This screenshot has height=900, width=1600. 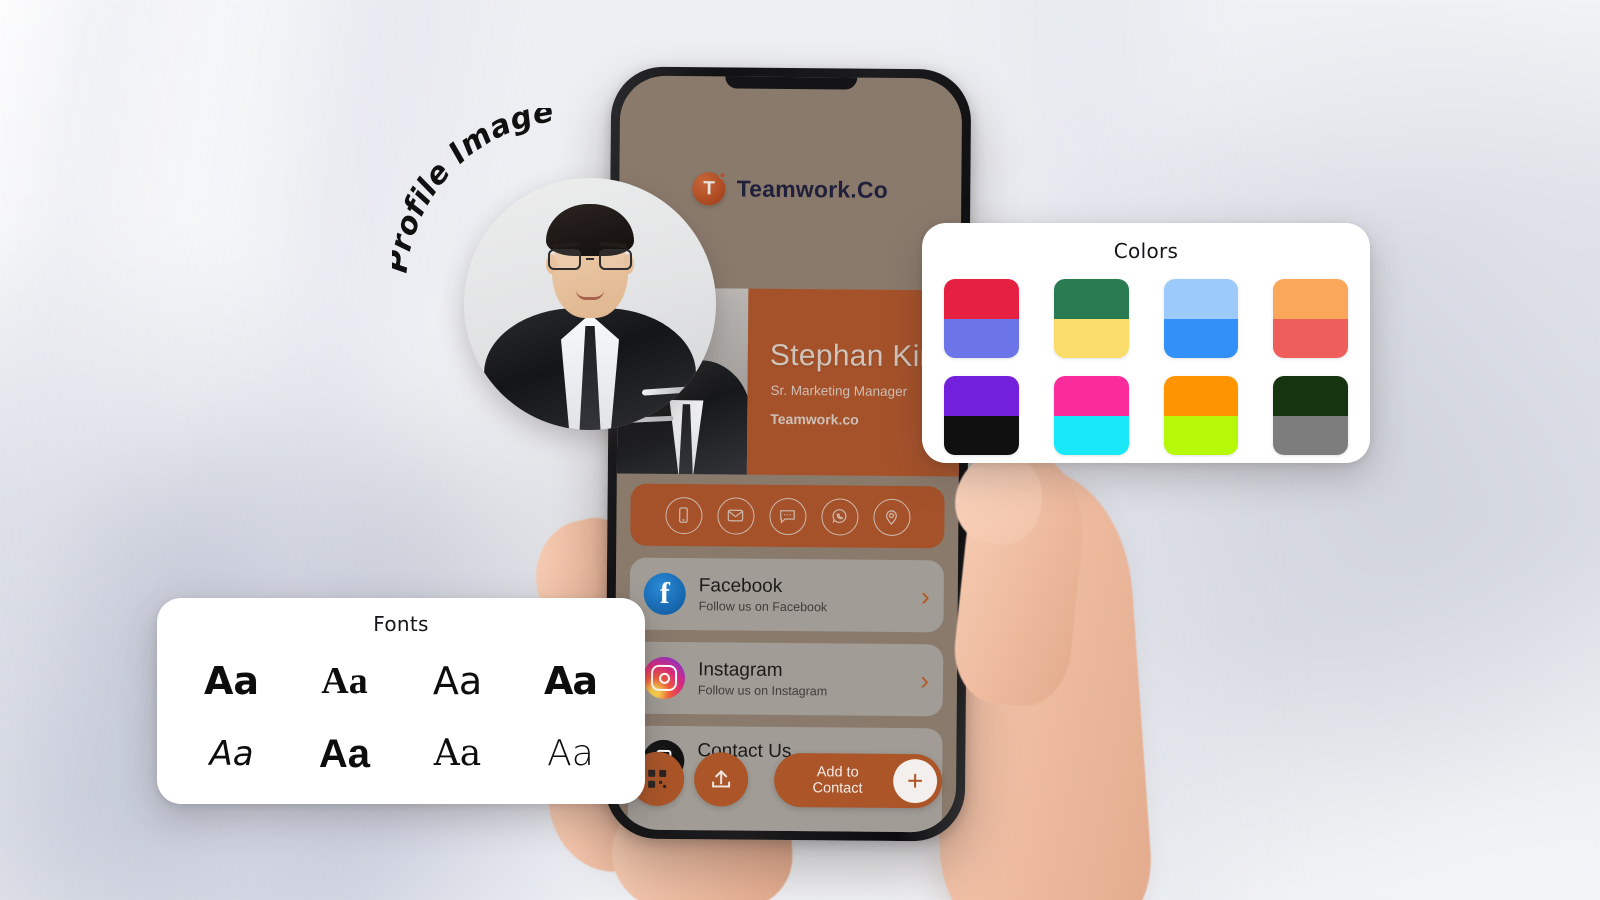 I want to click on social-title: Facebook, so click(x=740, y=586).